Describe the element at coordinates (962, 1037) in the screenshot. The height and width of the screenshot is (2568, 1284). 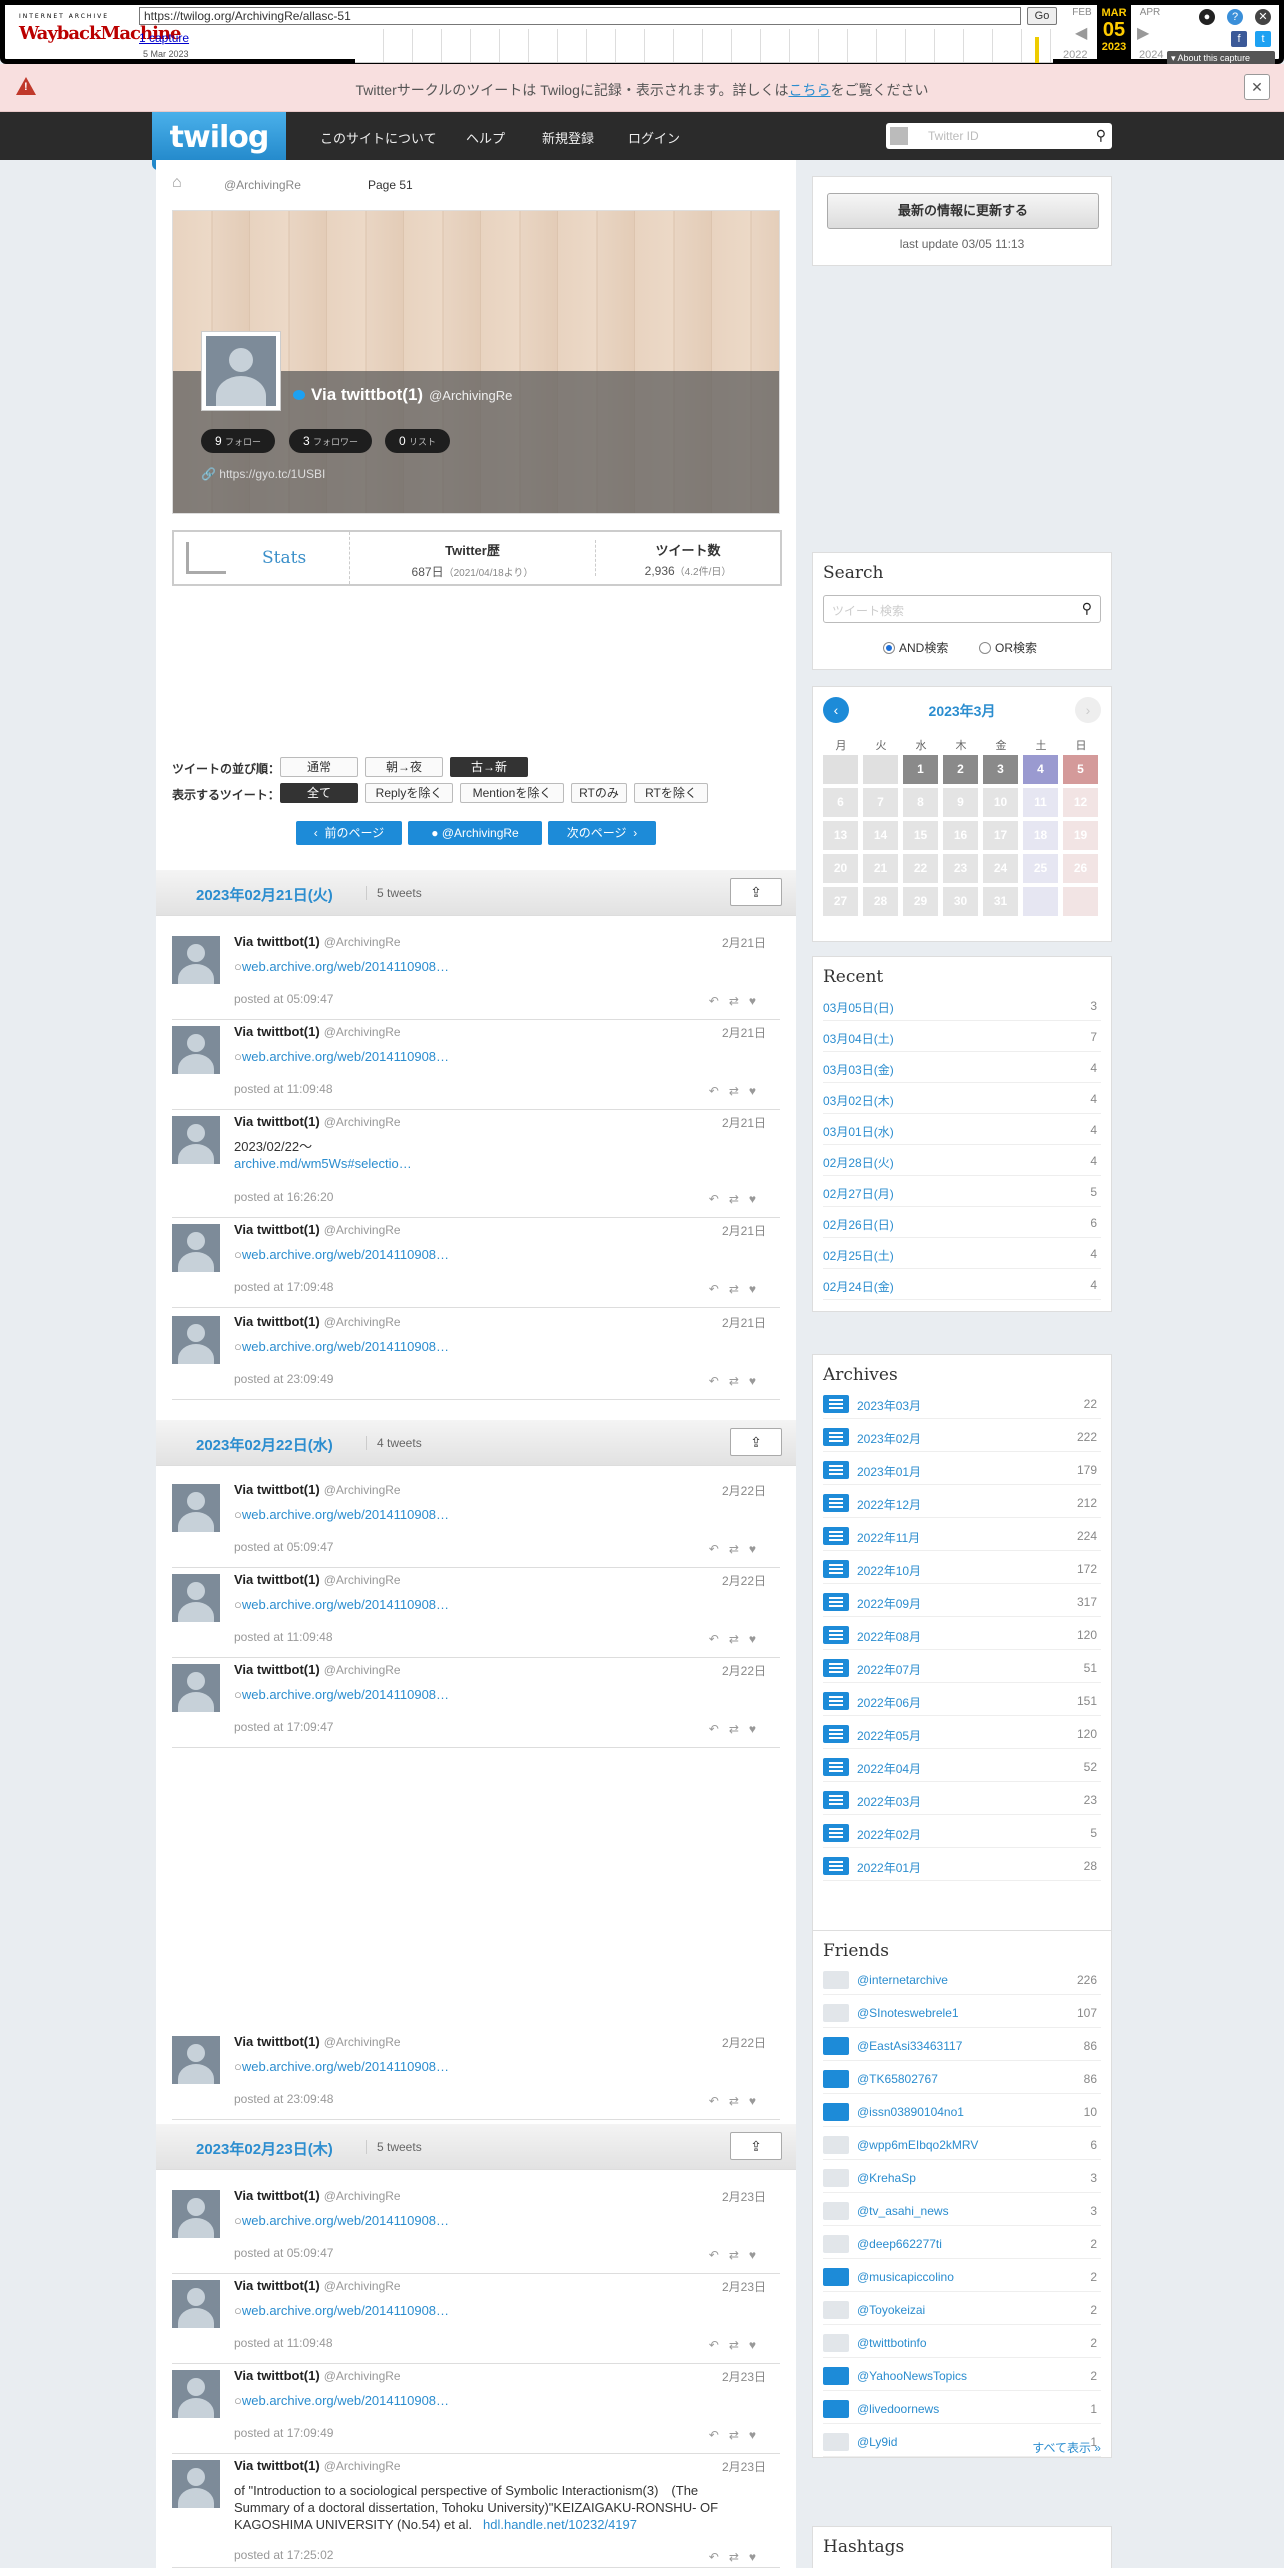
I see `recent-item: 03月04日(土) 7` at that location.